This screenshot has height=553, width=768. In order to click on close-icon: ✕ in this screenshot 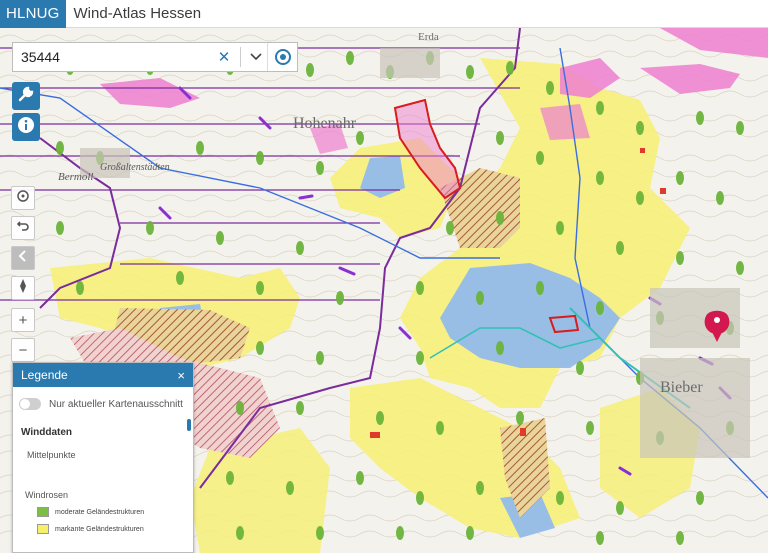, I will do `click(224, 57)`.